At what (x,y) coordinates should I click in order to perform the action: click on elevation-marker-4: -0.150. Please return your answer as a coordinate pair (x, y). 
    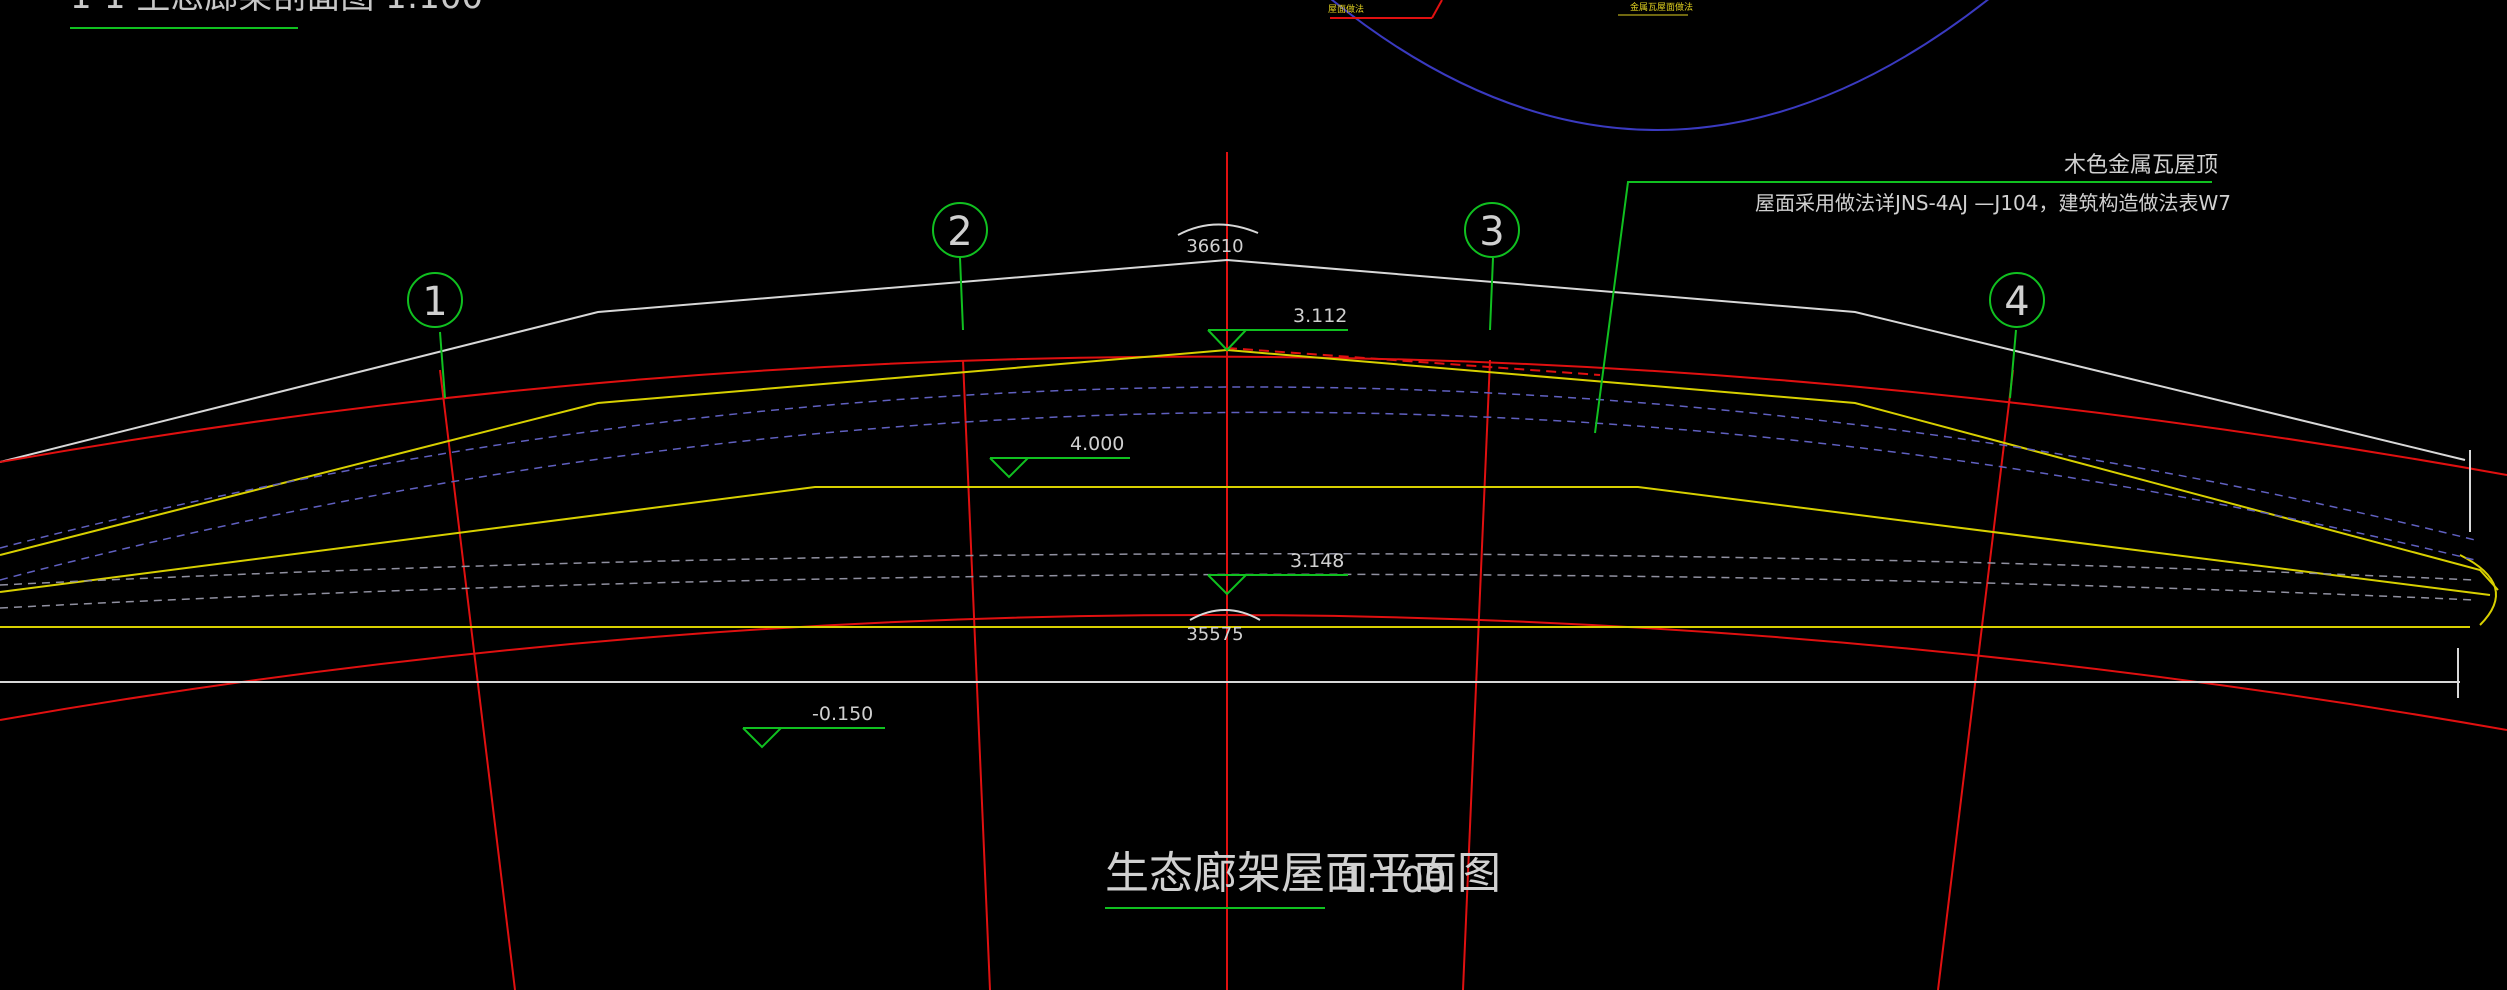
    Looking at the image, I should click on (813, 726).